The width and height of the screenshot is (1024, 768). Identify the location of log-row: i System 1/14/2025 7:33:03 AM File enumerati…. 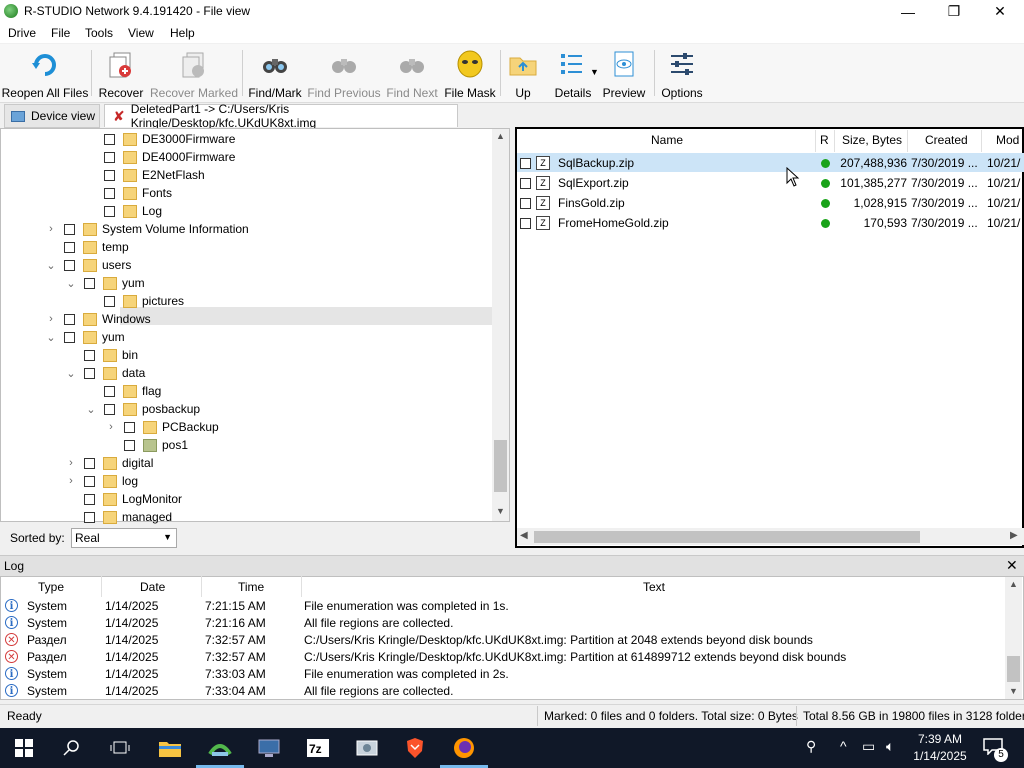
(503, 673).